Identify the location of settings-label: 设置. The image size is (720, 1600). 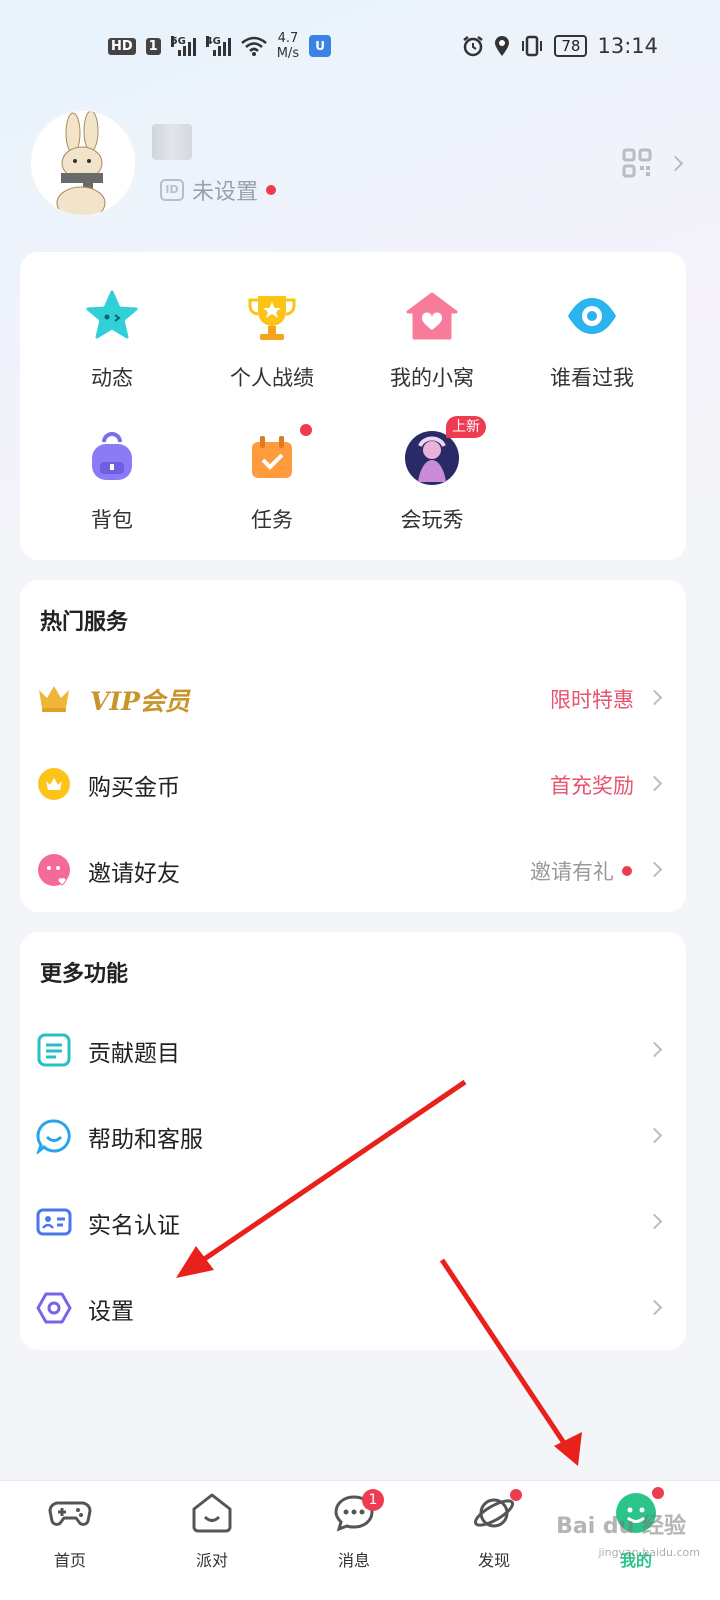
(111, 1312).